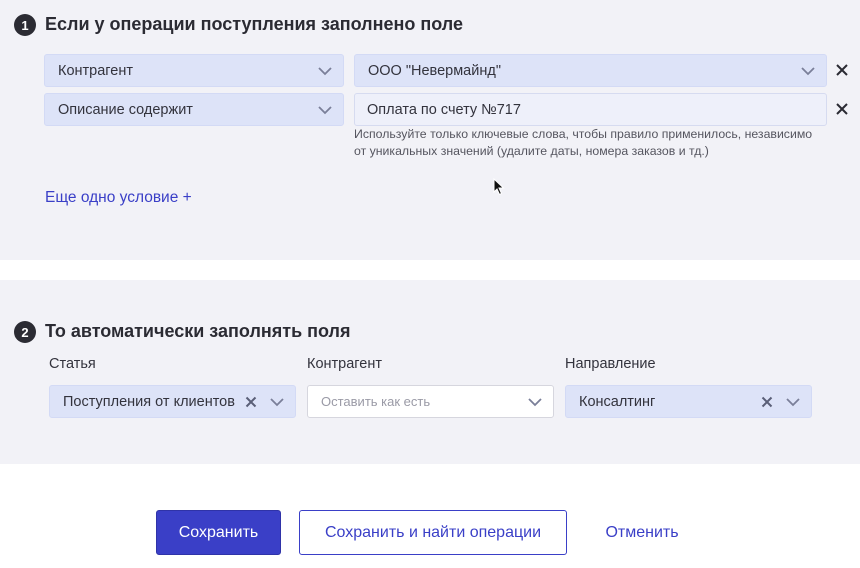  Describe the element at coordinates (198, 331) in the screenshot. I see `autofill-section-title: То автоматически заполнять поля` at that location.